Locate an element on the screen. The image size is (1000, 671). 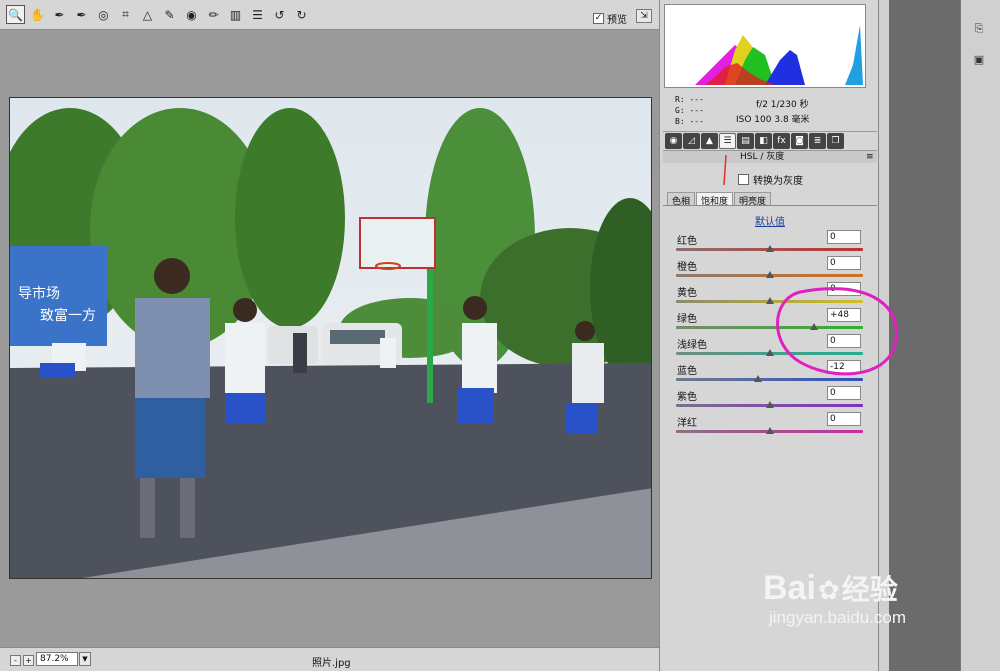
slider-row: 黄色 0 is located at coordinates (770, 296).